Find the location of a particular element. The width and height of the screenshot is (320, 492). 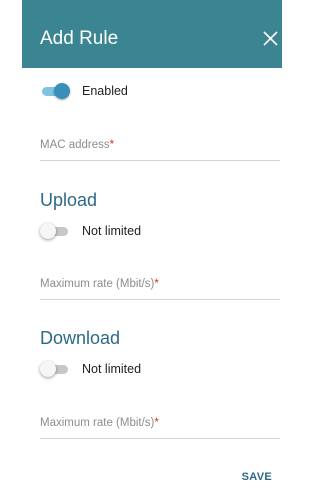

upload-limit-toggle is located at coordinates (55, 231).